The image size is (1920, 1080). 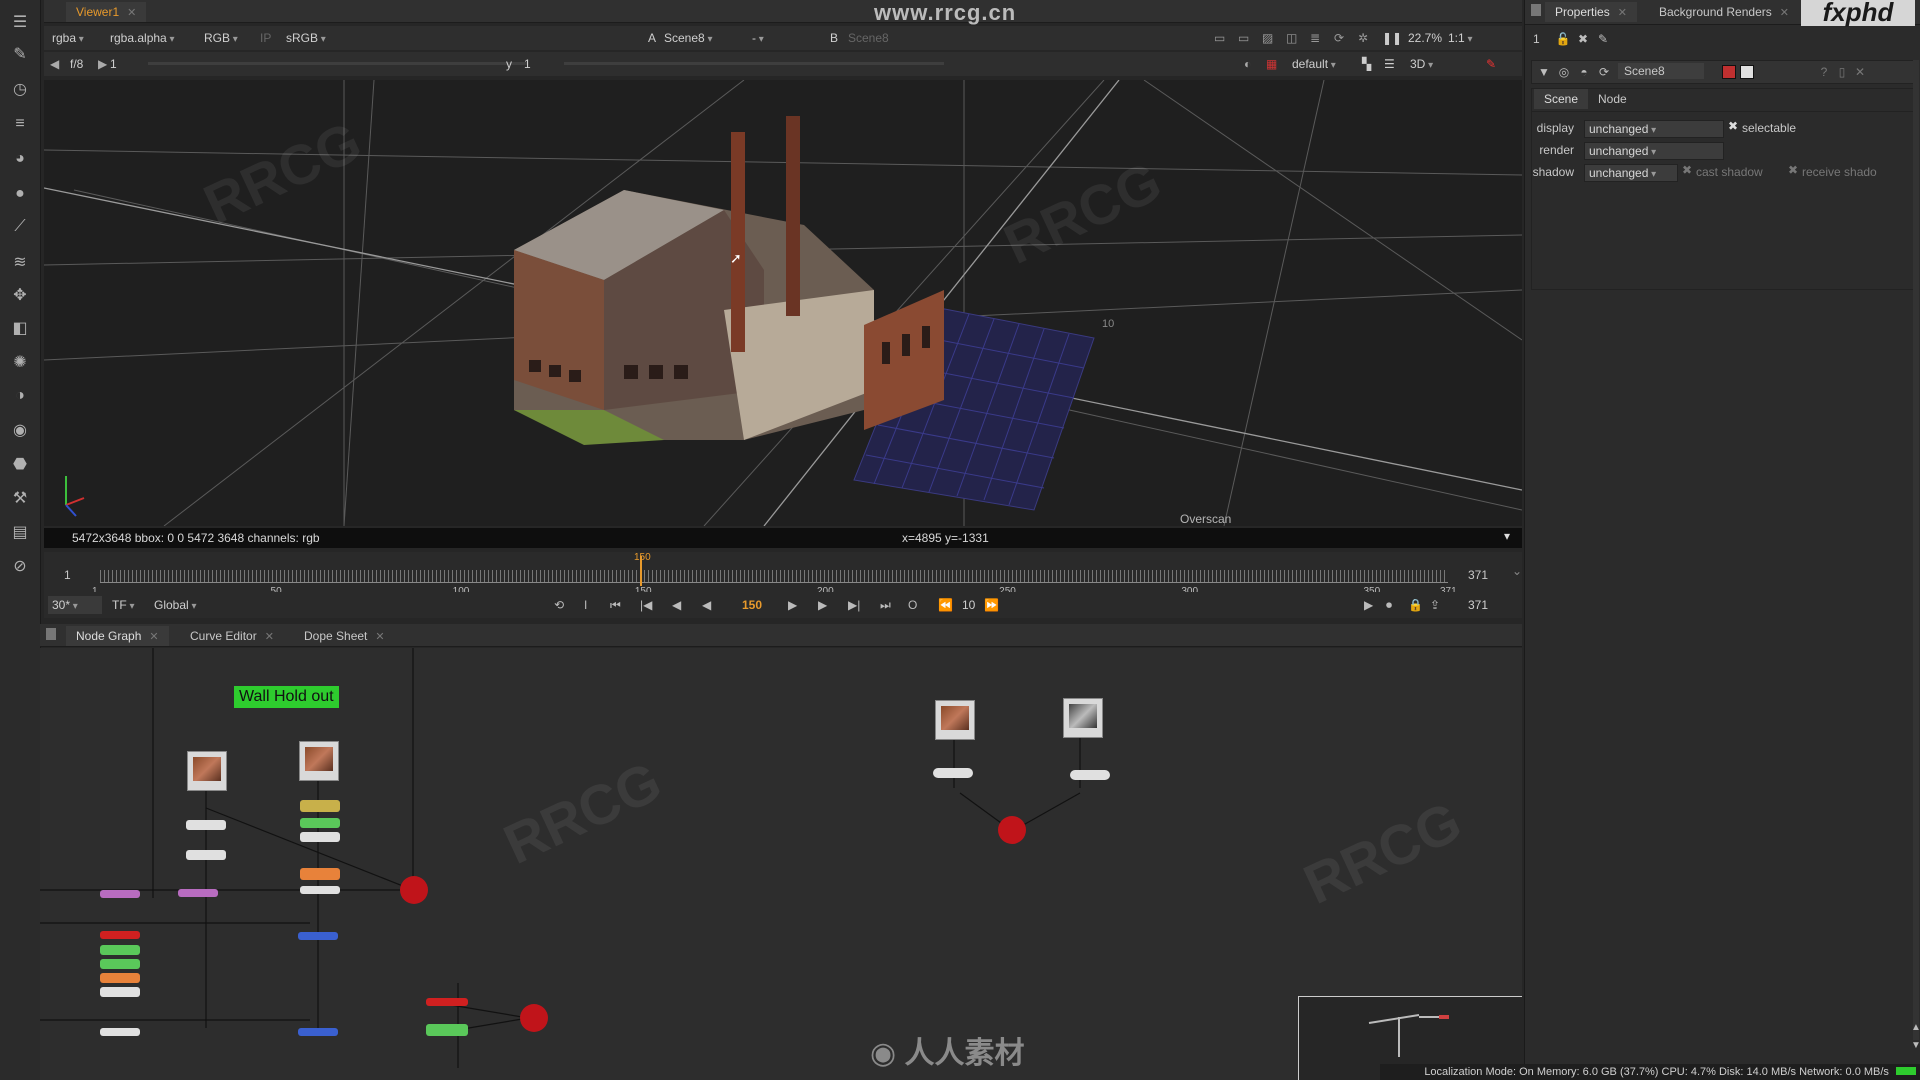 I want to click on time-icon: ◷, so click(x=20, y=89).